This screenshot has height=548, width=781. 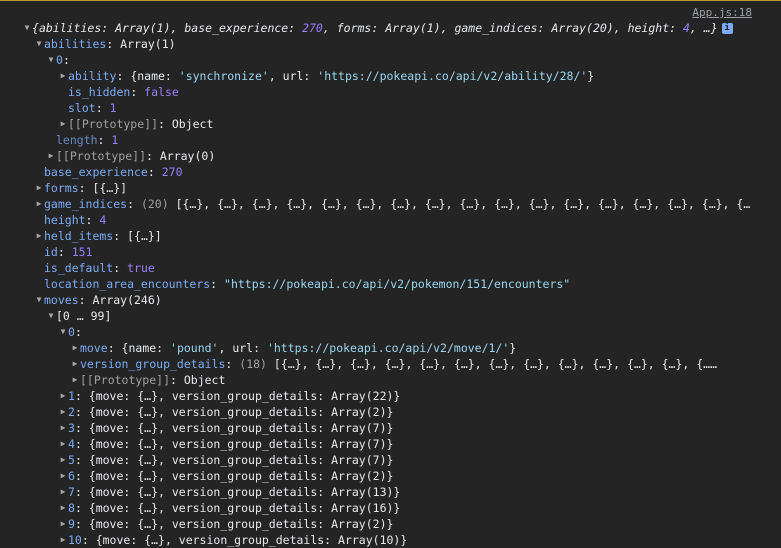 What do you see at coordinates (131, 156) in the screenshot?
I see `console-row: ▶ [[Prototype]]: Array(0)` at bounding box center [131, 156].